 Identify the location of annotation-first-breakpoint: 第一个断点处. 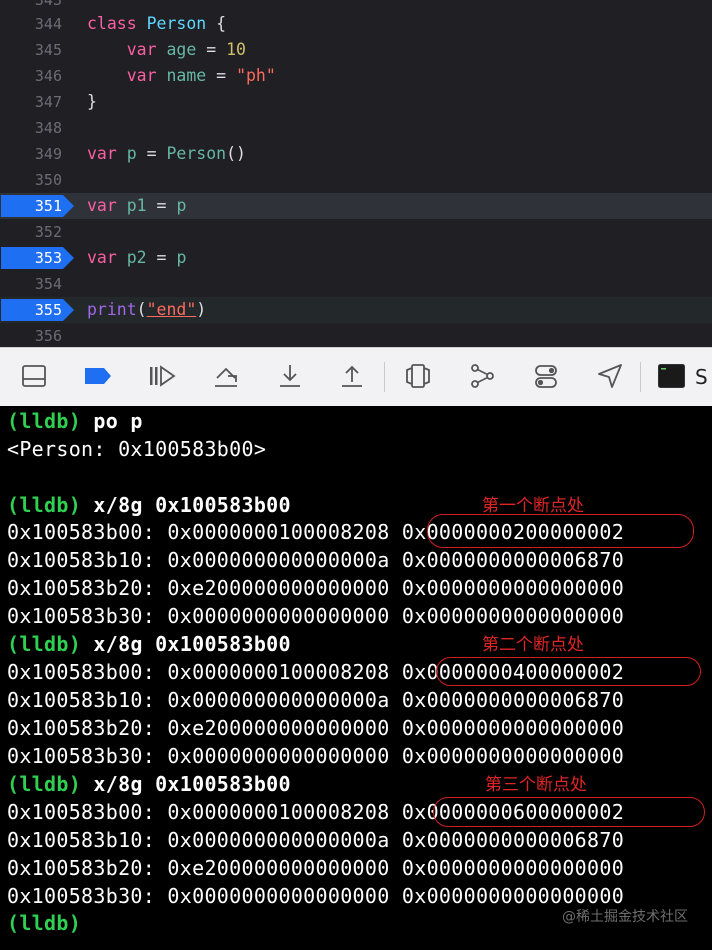
(533, 506).